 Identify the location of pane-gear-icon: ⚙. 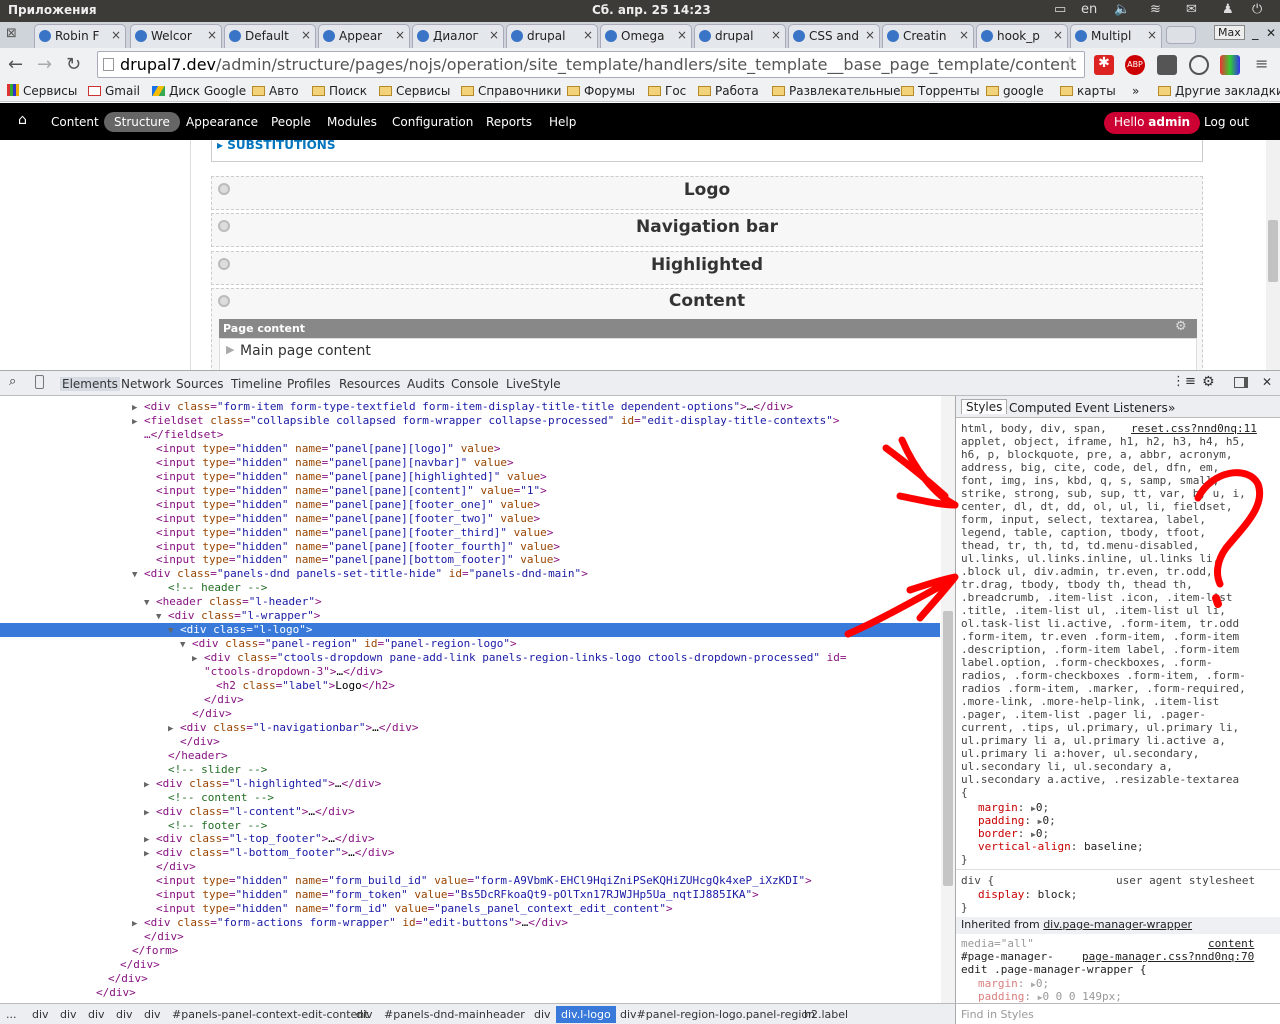
(1181, 326).